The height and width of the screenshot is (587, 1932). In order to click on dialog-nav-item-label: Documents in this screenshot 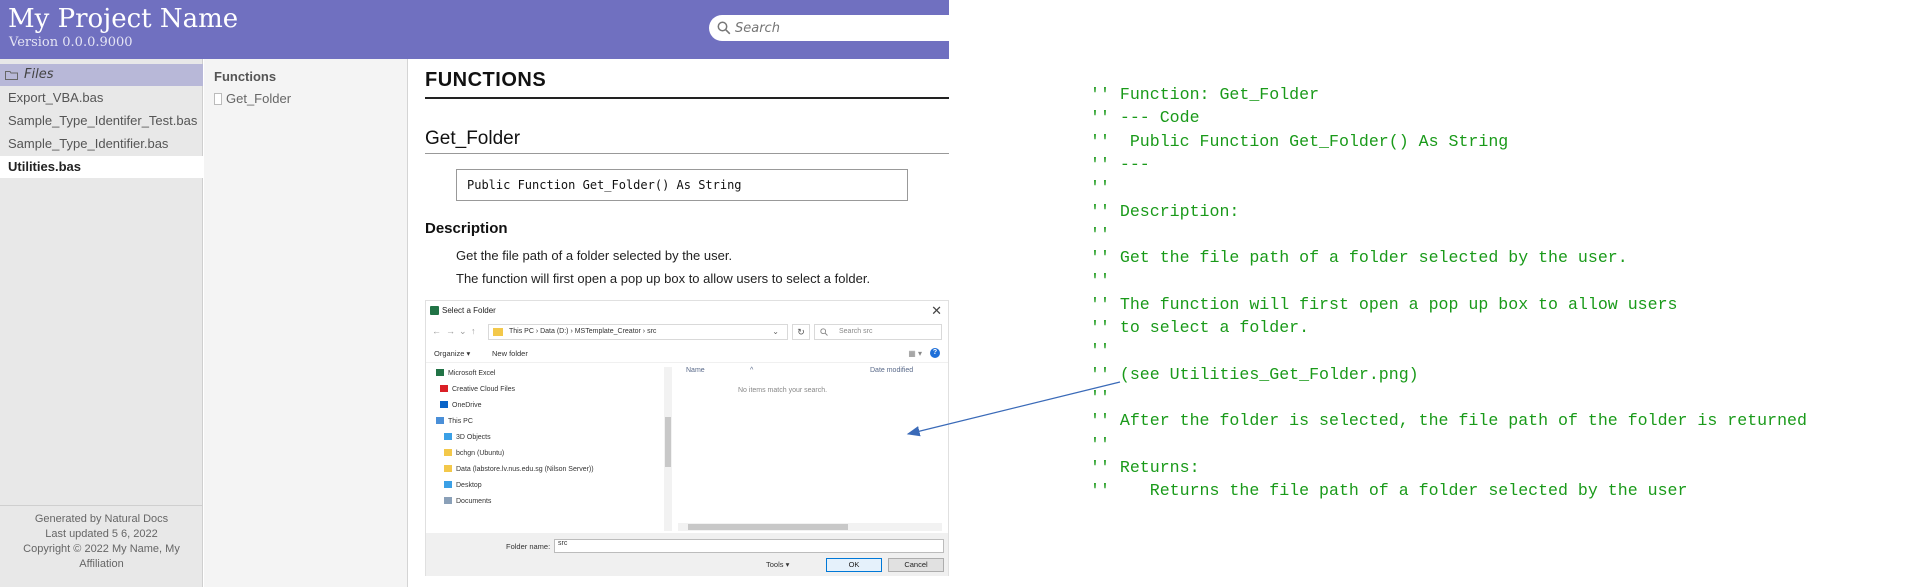, I will do `click(474, 501)`.